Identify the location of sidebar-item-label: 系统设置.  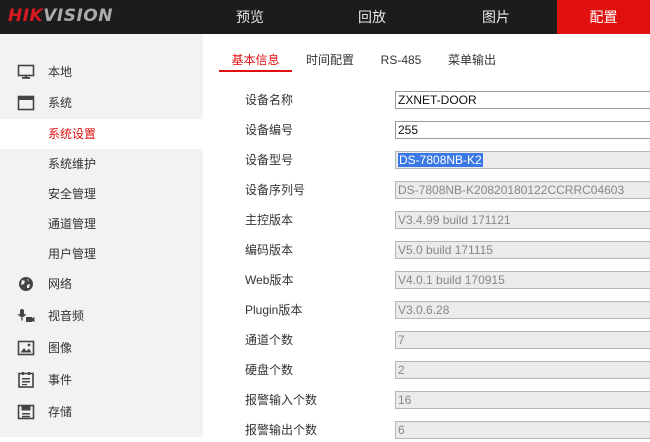
(72, 134).